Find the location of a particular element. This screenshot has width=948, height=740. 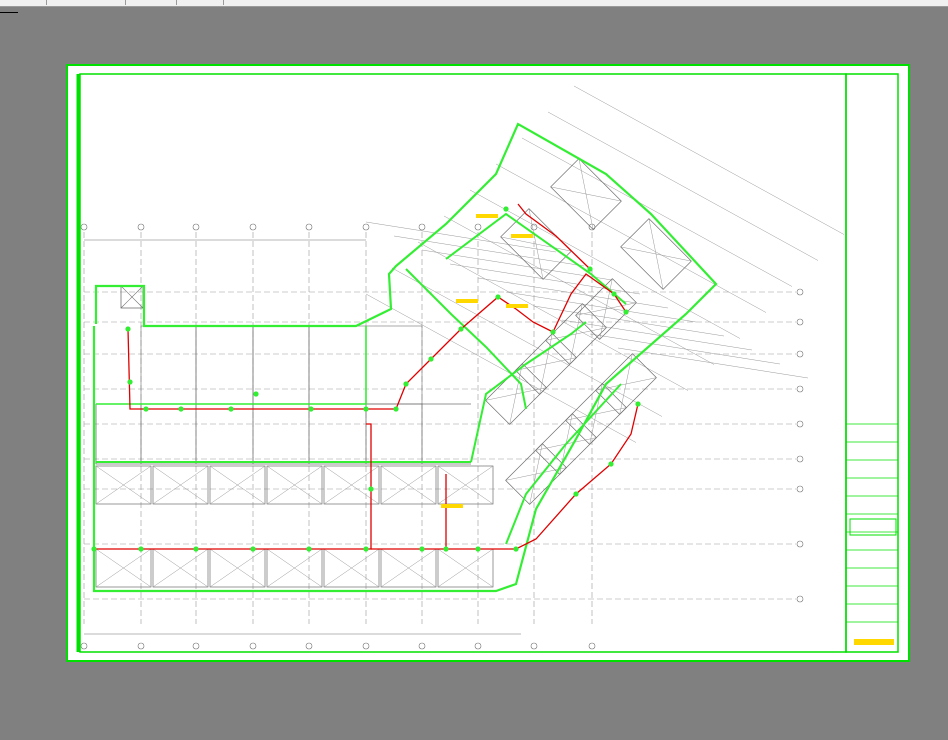

inner-block-wall is located at coordinates (231, 365).